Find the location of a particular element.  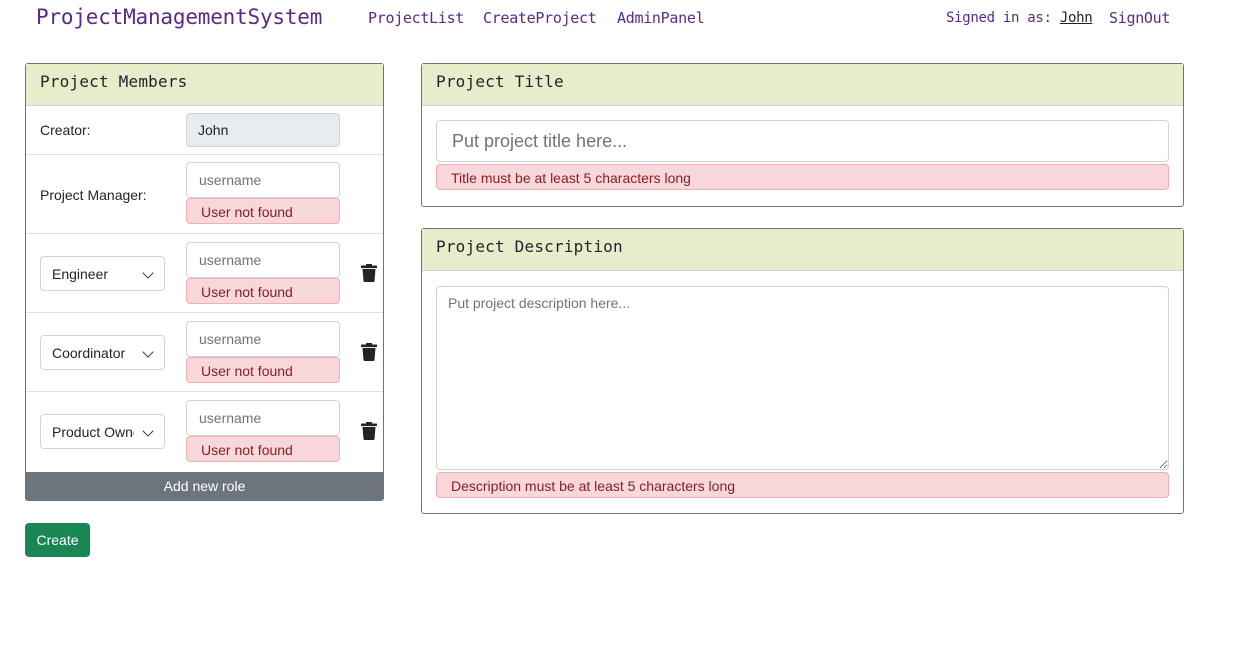

signout-link: SignOut is located at coordinates (1139, 18).